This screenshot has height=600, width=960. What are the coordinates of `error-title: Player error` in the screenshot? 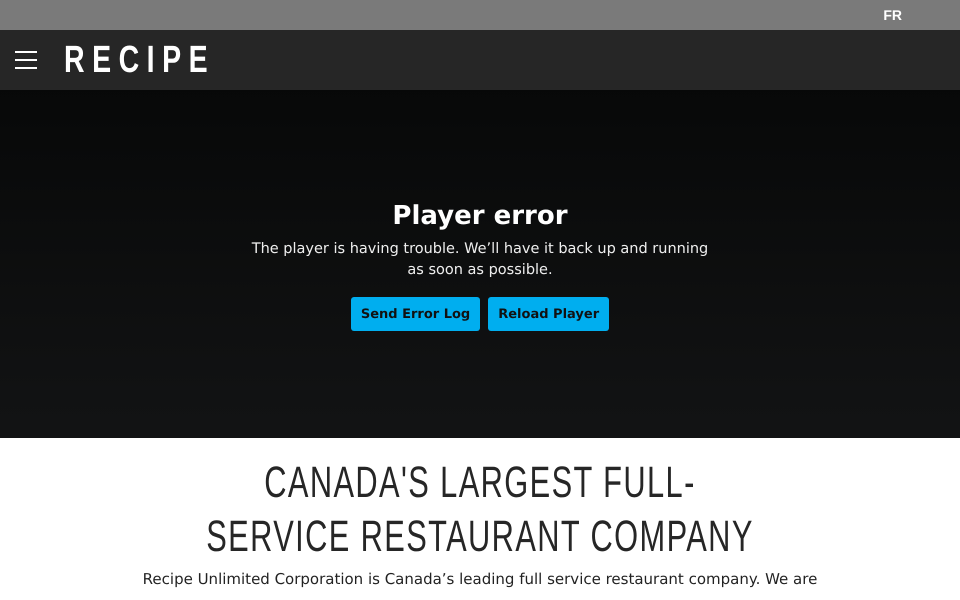 It's located at (480, 216).